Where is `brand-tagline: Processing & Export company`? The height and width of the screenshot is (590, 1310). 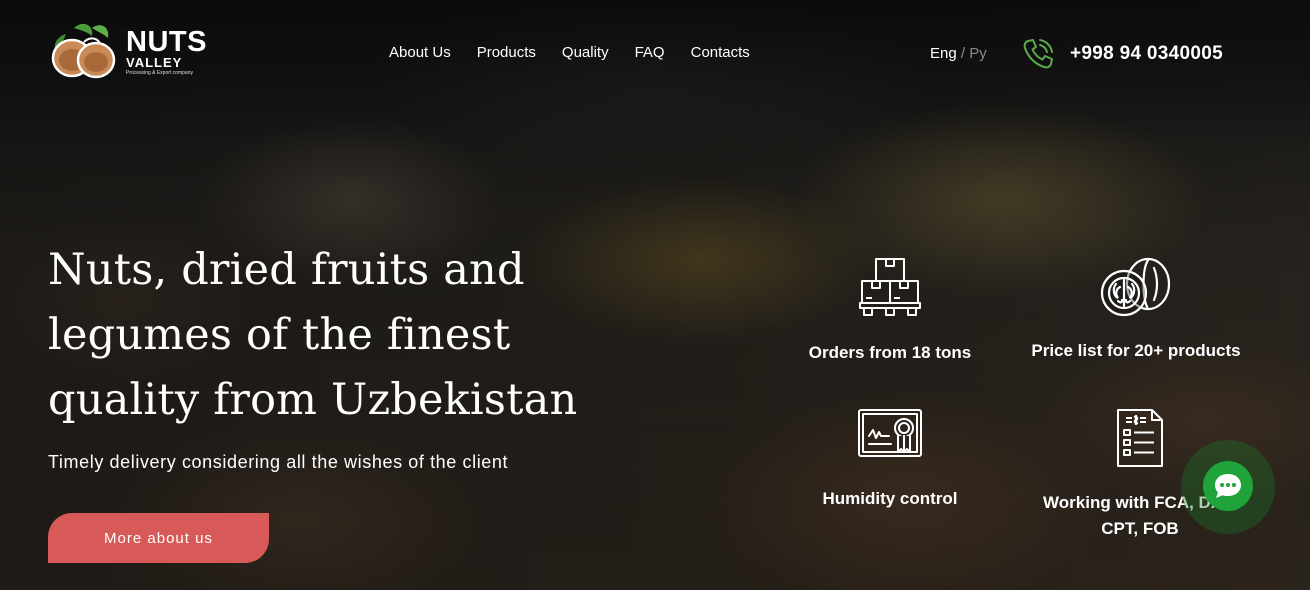
brand-tagline: Processing & Export company is located at coordinates (159, 73).